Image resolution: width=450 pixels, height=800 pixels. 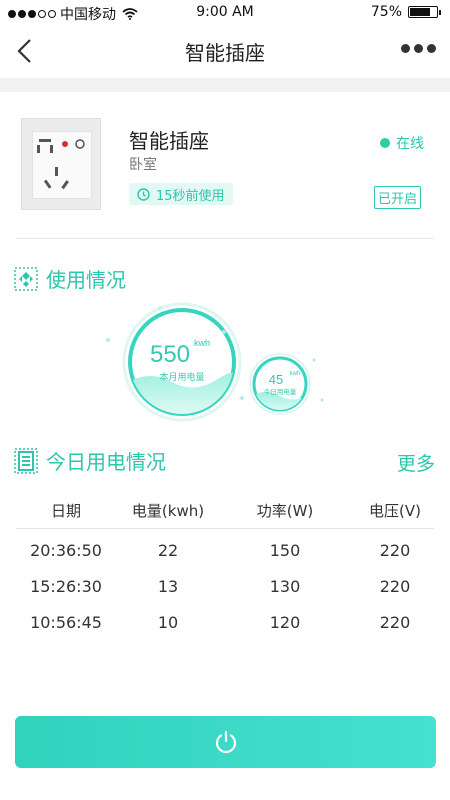 I want to click on switch-state-badge: 已开启, so click(x=398, y=197).